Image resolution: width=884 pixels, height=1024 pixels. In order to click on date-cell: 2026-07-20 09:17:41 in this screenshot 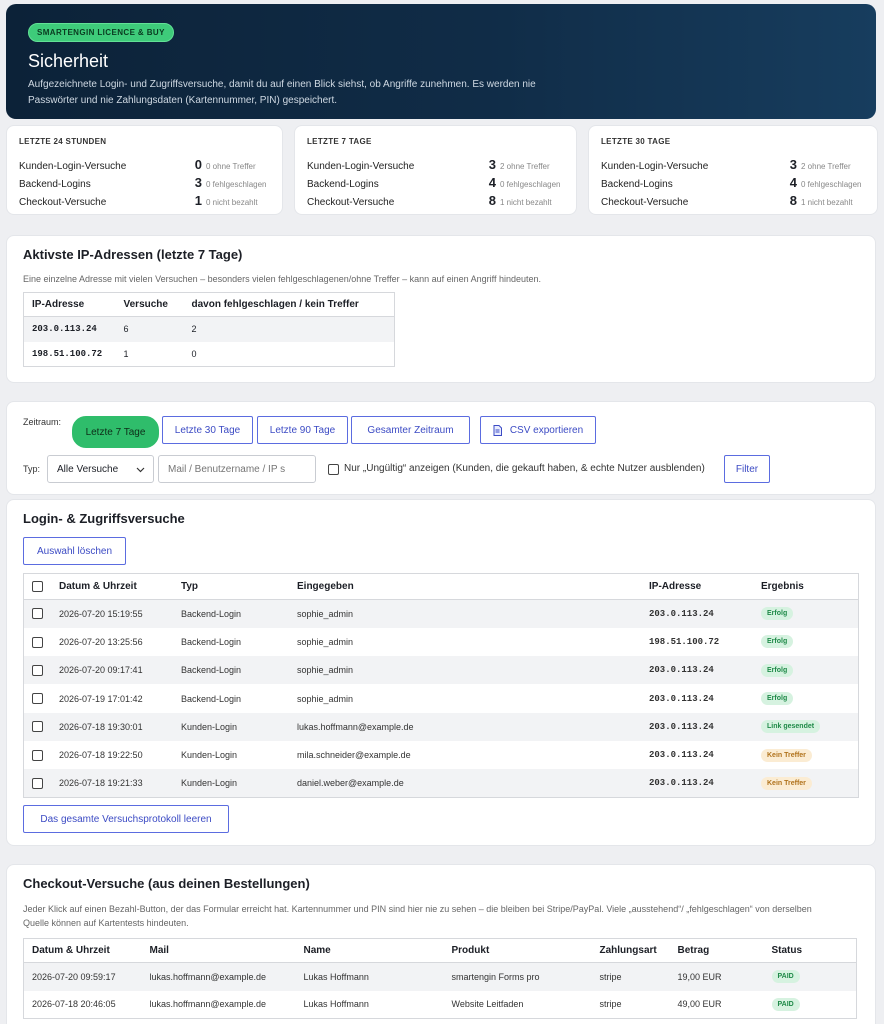, I will do `click(112, 670)`.